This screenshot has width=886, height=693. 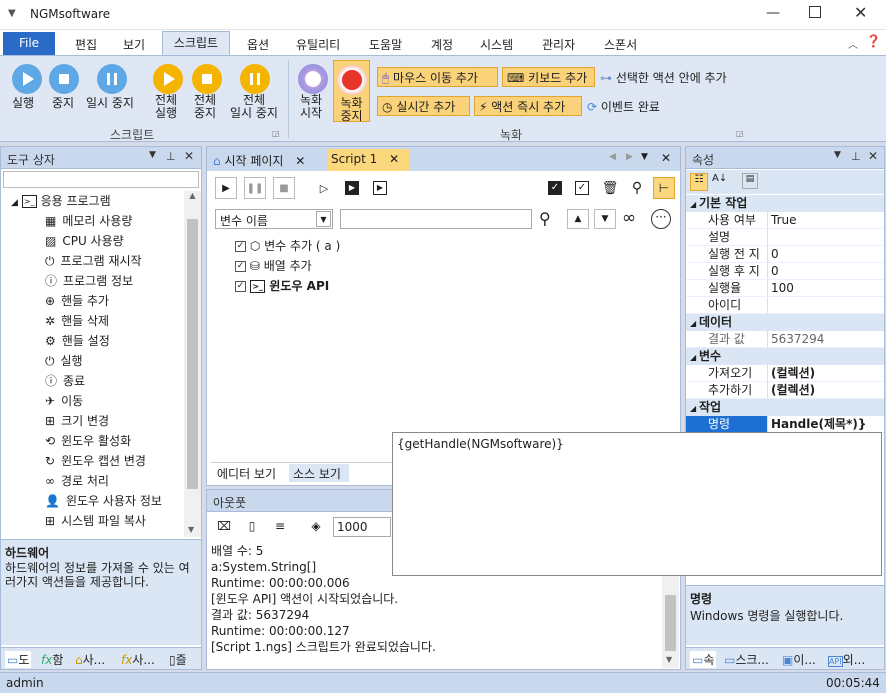 What do you see at coordinates (226, 188) in the screenshot?
I see `play-button: ▶` at bounding box center [226, 188].